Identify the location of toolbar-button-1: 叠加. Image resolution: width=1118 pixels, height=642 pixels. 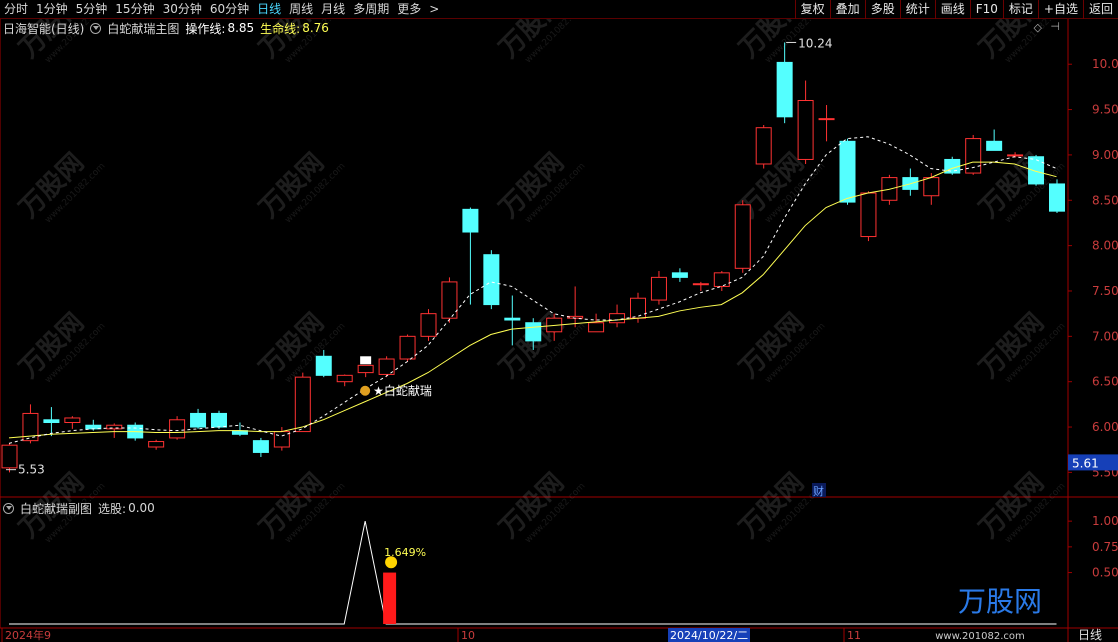
(847, 9).